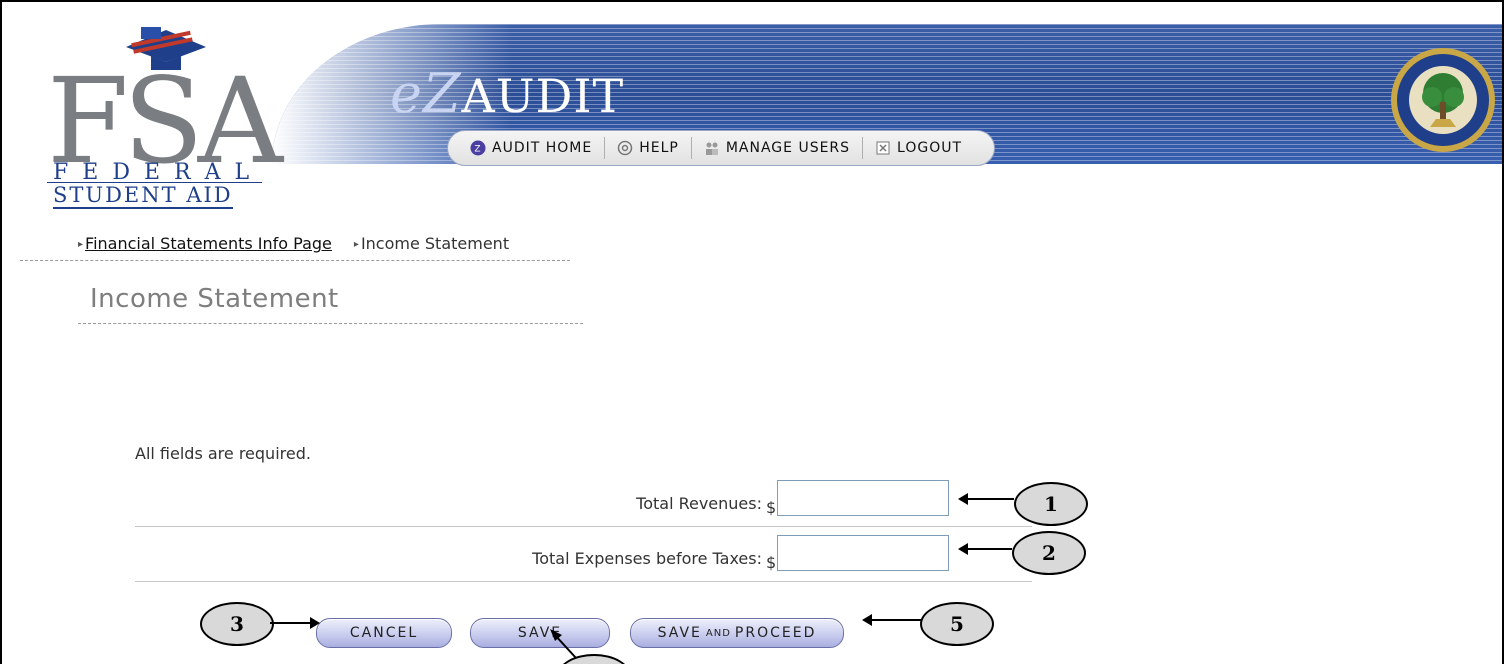  What do you see at coordinates (1443, 100) in the screenshot?
I see `department-seal-icon` at bounding box center [1443, 100].